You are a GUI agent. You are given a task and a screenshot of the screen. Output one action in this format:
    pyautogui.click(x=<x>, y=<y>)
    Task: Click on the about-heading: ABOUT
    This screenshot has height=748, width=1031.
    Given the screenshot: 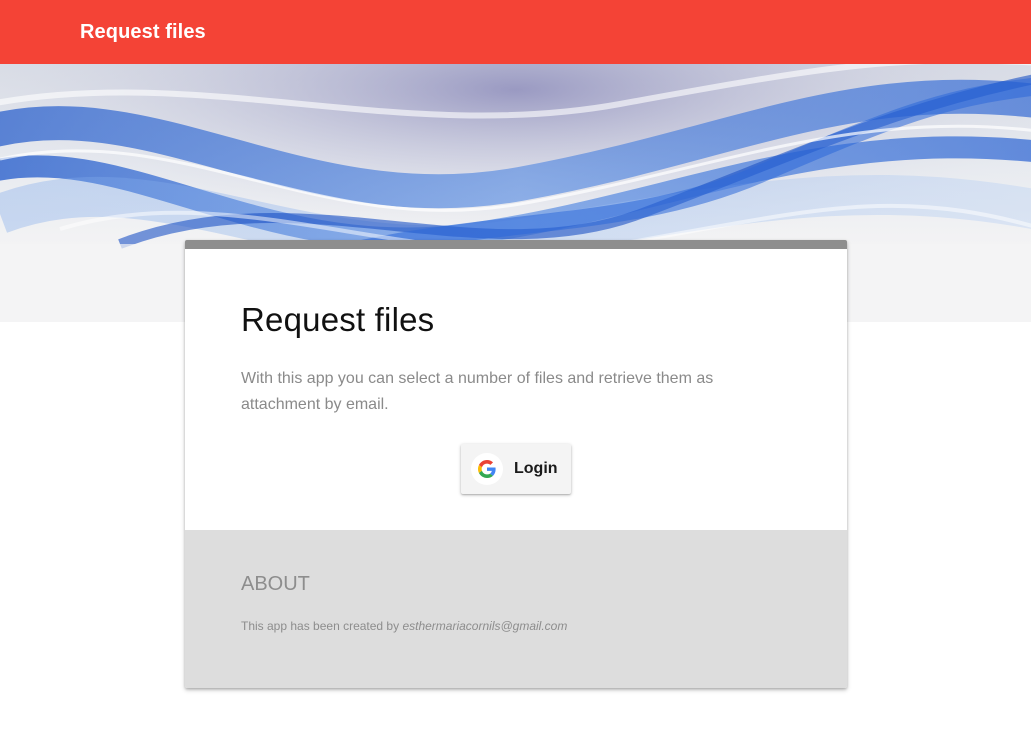 What is the action you would take?
    pyautogui.click(x=275, y=584)
    